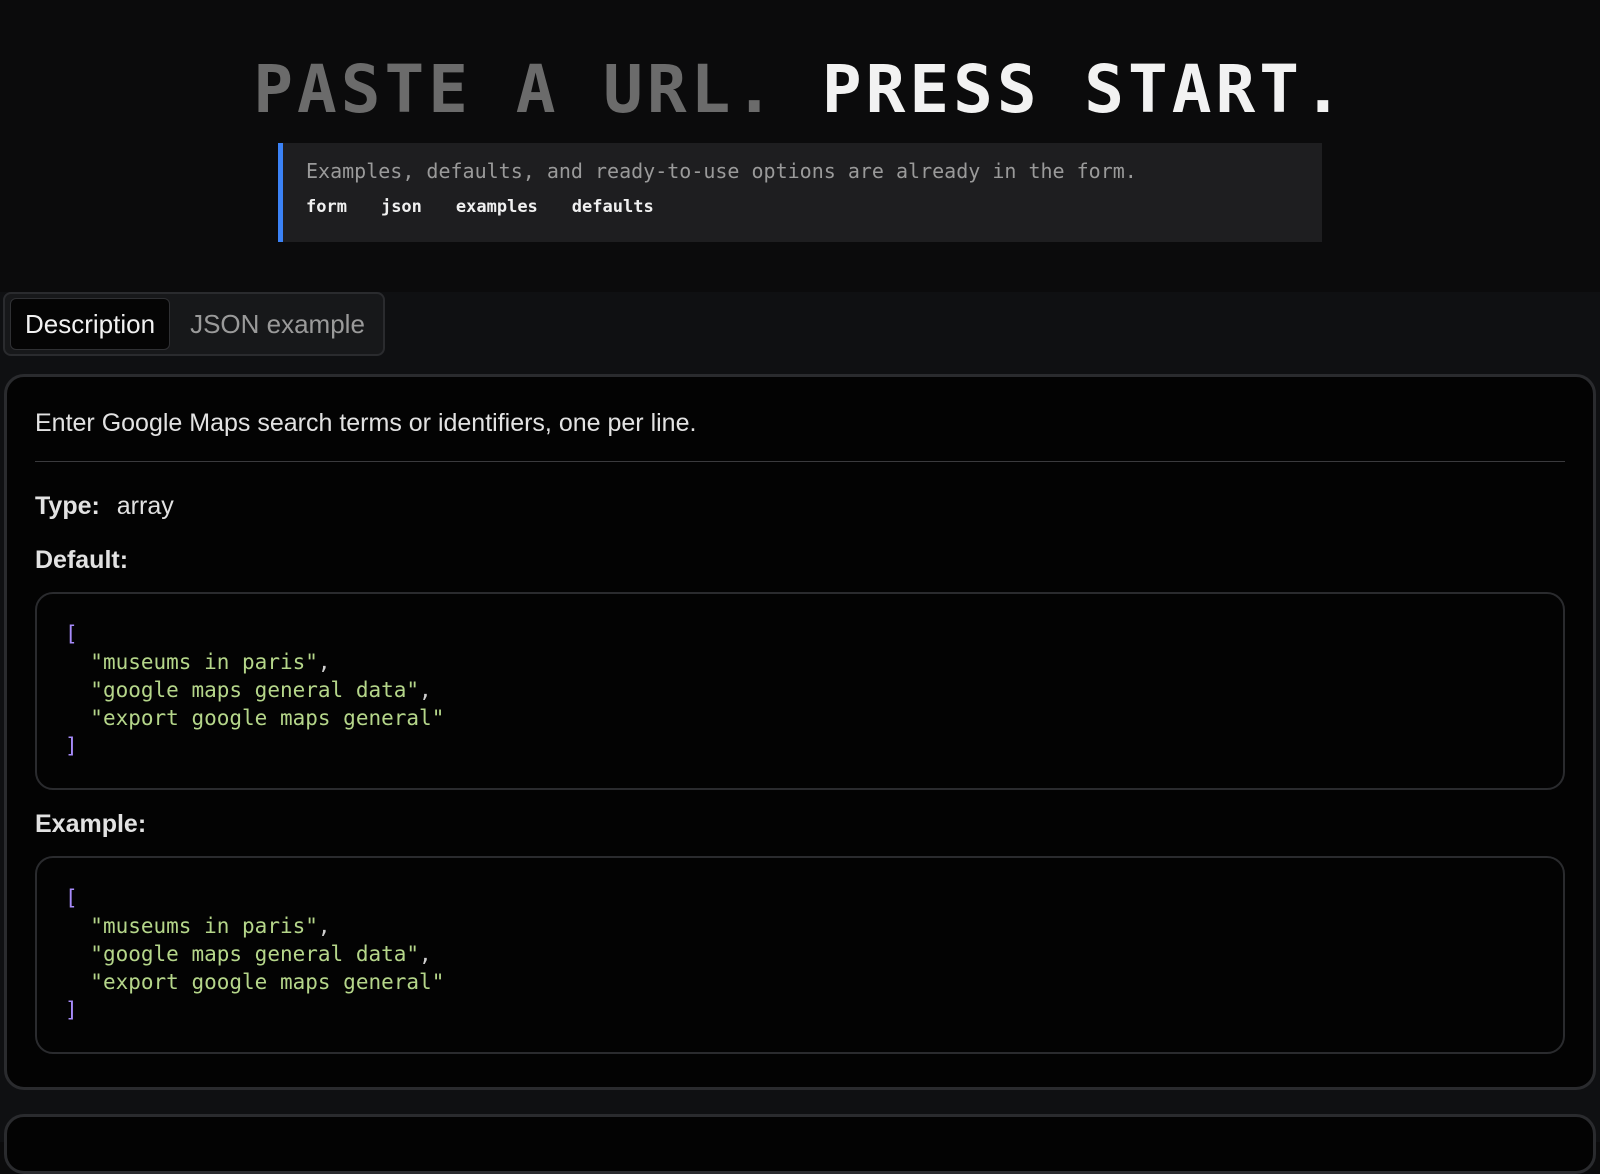 The image size is (1600, 1174). I want to click on tab-bar: Description JSON example, so click(194, 324).